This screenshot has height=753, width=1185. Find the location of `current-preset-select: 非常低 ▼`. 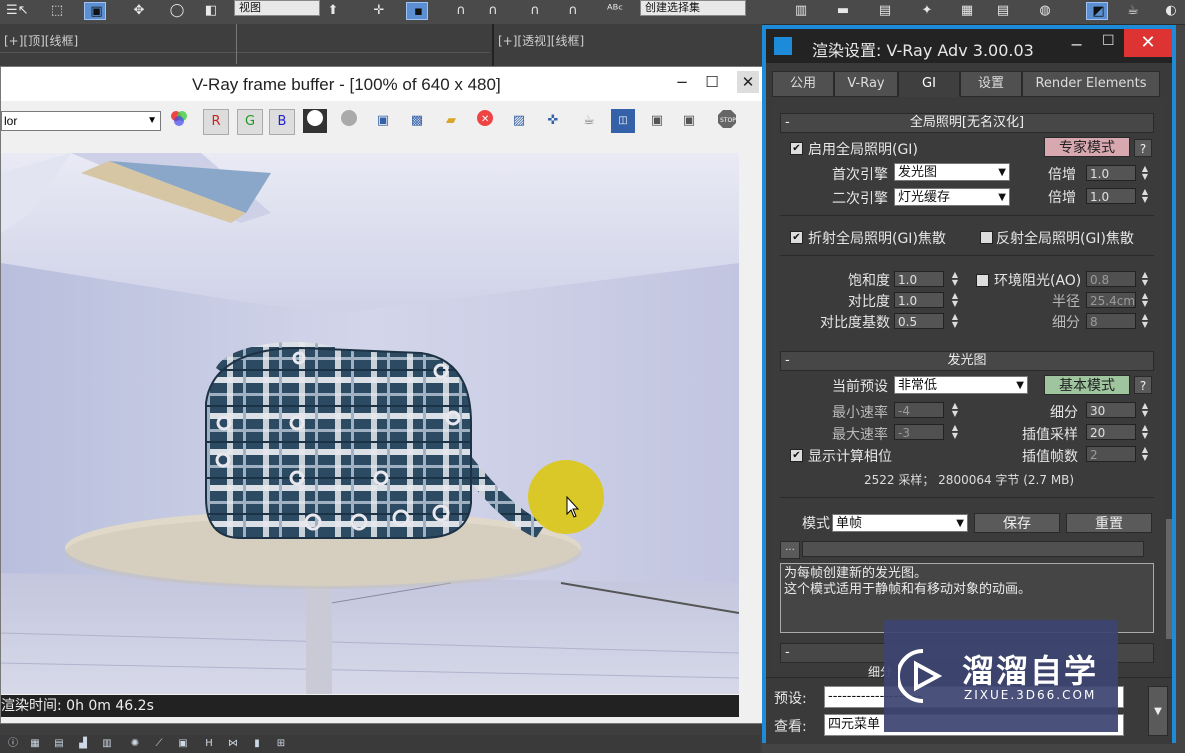

current-preset-select: 非常低 ▼ is located at coordinates (961, 385).